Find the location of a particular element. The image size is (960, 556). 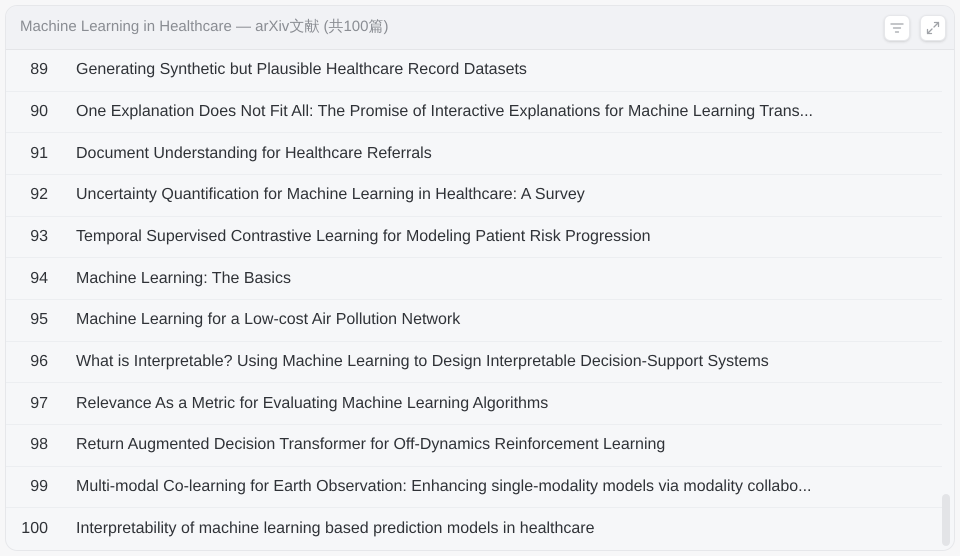

paper-title: What is Interpretable? Using Machine Learning to Design Interpretable Decision-Support Systems is located at coordinates (422, 362).